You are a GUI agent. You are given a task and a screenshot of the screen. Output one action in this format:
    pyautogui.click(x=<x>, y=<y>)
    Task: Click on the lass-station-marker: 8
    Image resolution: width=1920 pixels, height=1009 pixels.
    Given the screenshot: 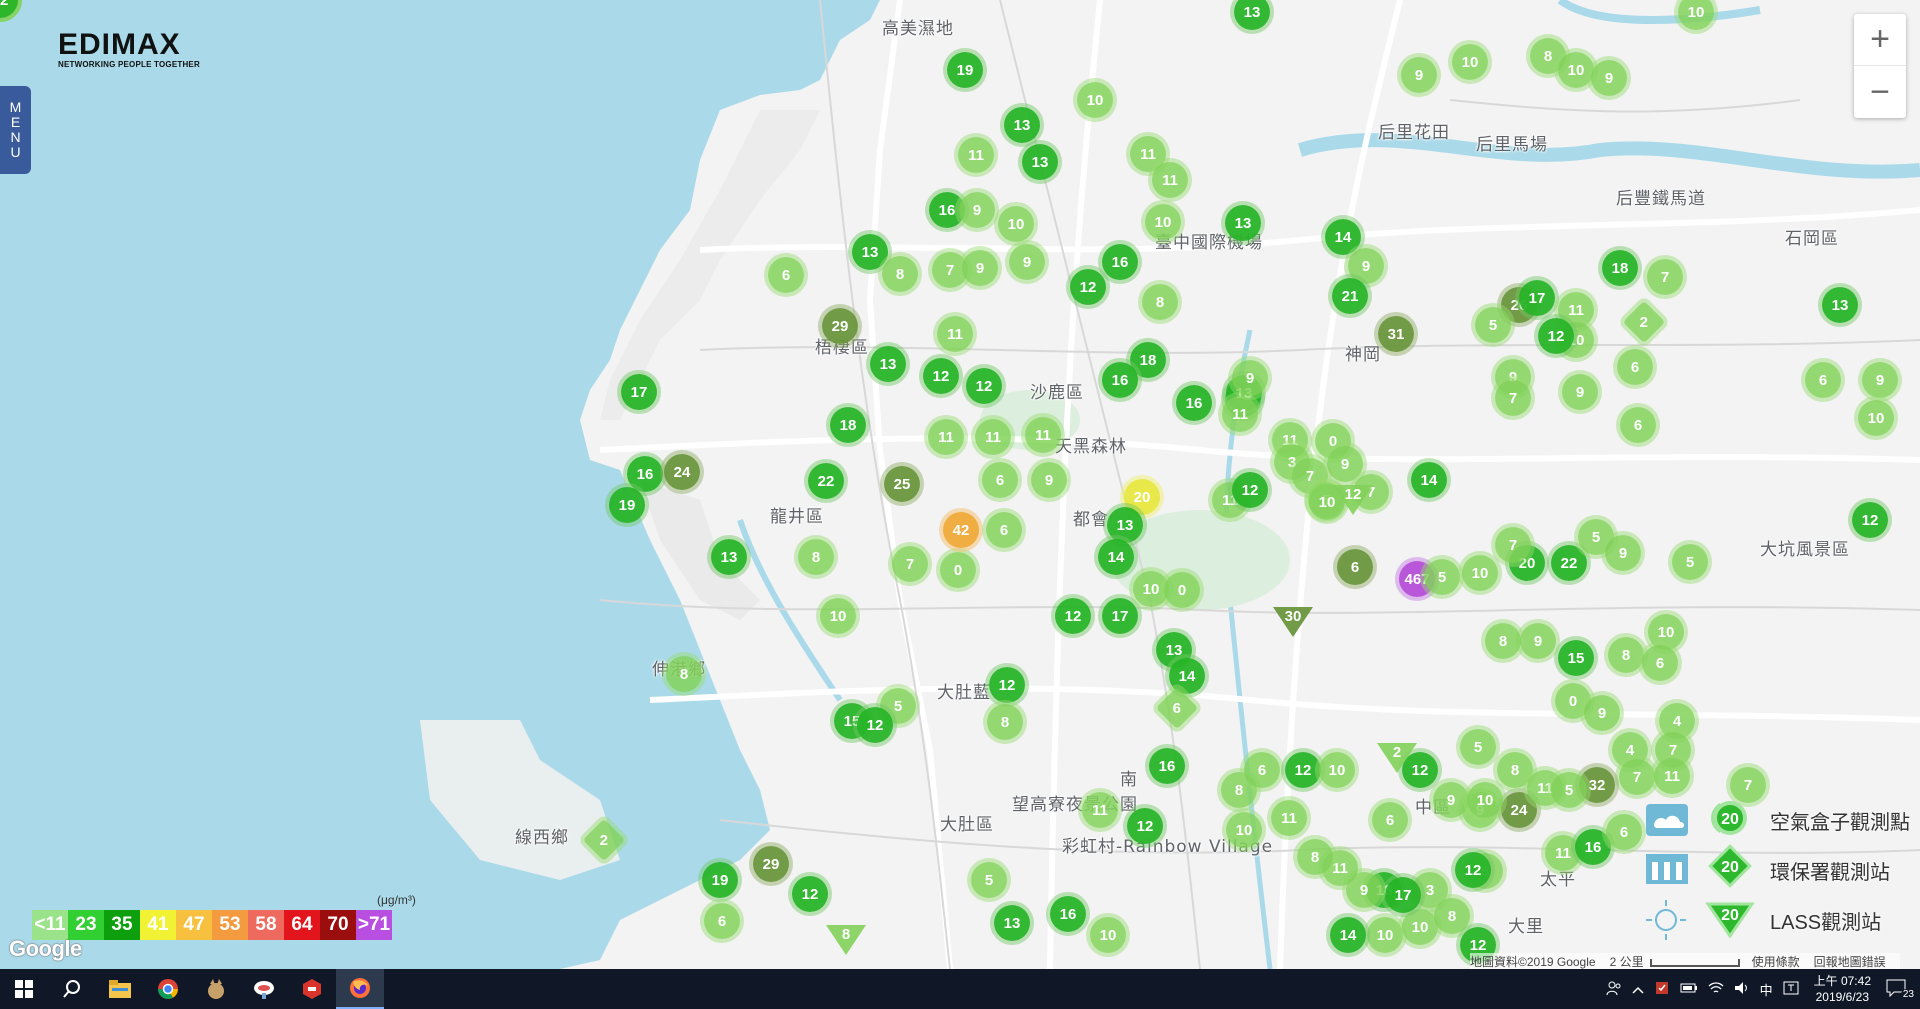 What is the action you would take?
    pyautogui.click(x=846, y=940)
    